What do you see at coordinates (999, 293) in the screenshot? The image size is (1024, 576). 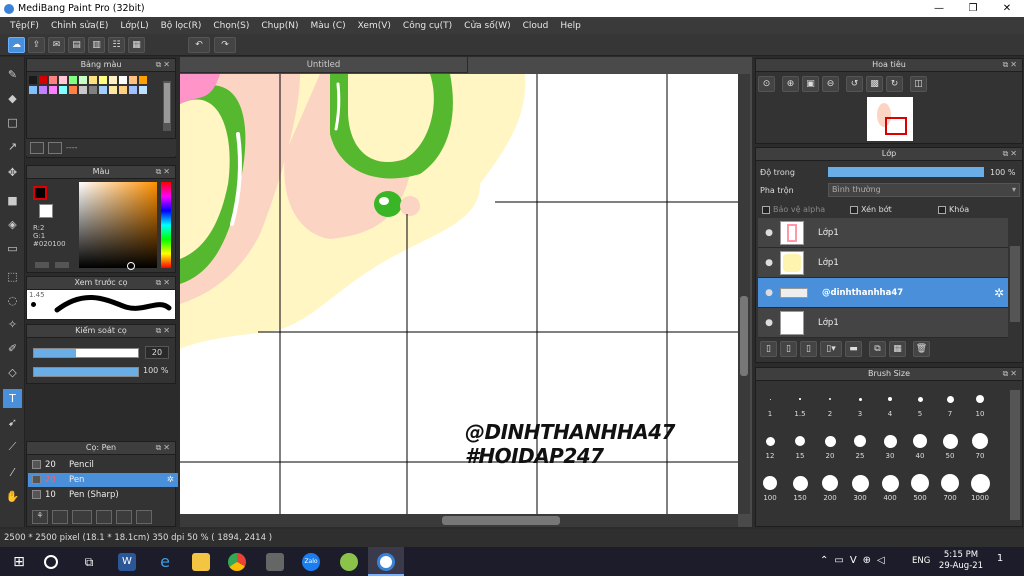 I see `layer-settings-gear-icon: ✲` at bounding box center [999, 293].